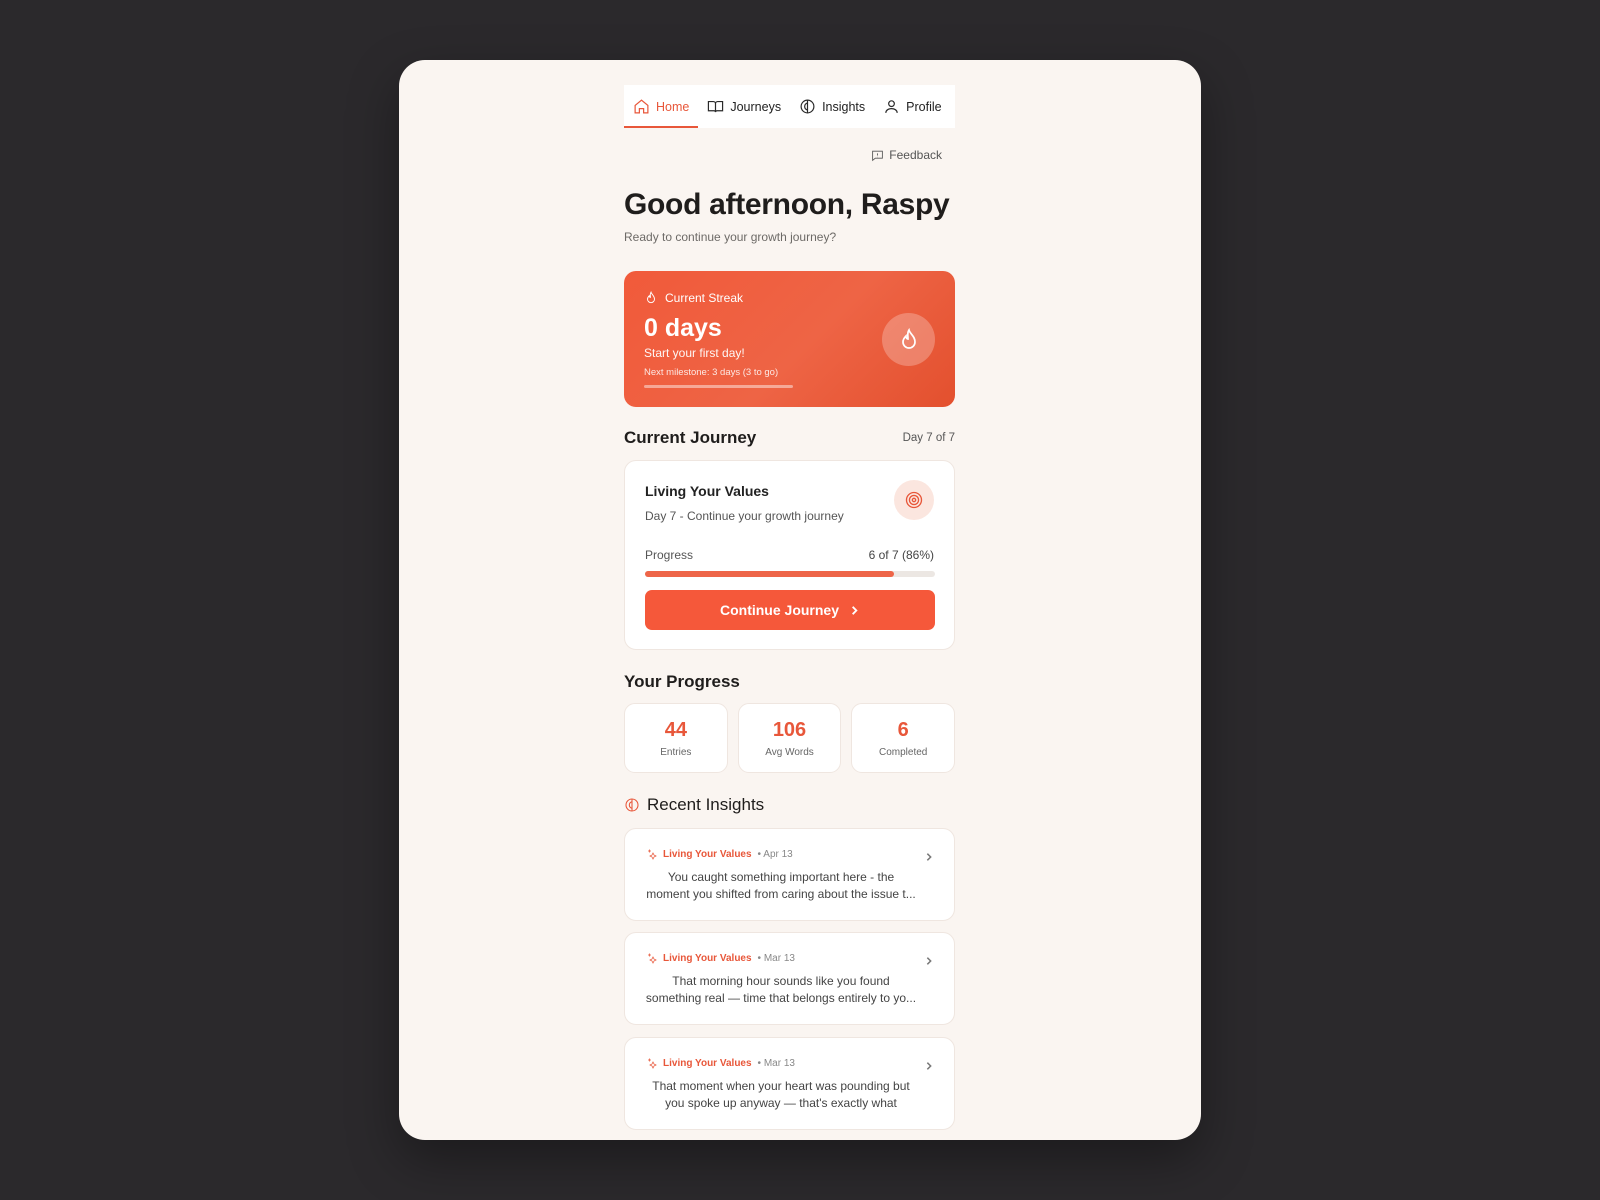 This screenshot has height=1200, width=1600. Describe the element at coordinates (683, 328) in the screenshot. I see `streak-days: 0 days` at that location.